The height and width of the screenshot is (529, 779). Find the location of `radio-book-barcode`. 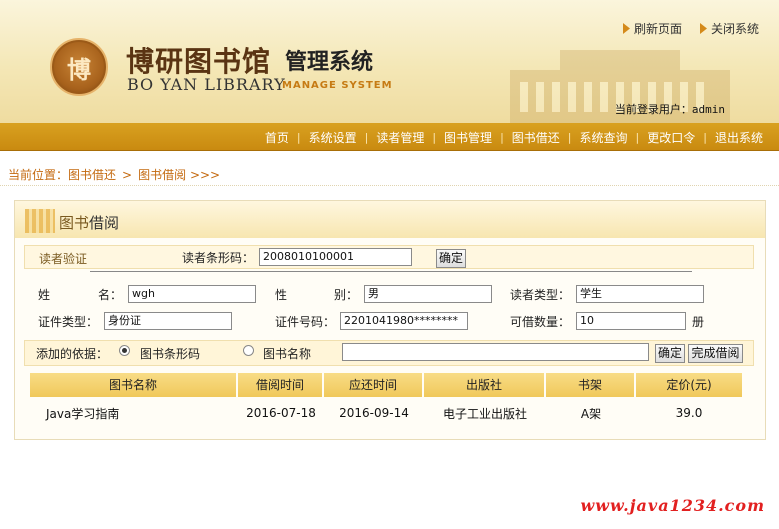

radio-book-barcode is located at coordinates (124, 350).